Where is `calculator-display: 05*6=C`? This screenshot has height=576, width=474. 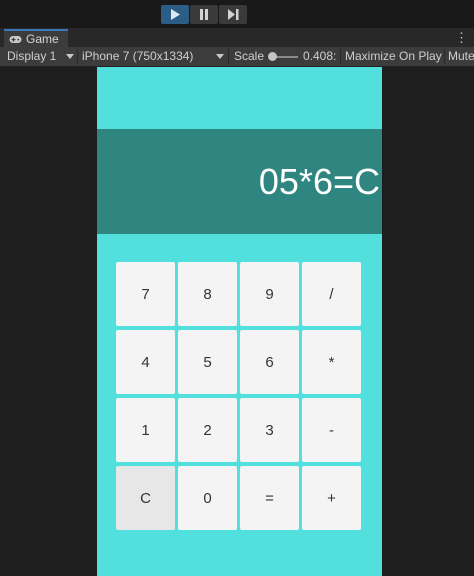 calculator-display: 05*6=C is located at coordinates (239, 181).